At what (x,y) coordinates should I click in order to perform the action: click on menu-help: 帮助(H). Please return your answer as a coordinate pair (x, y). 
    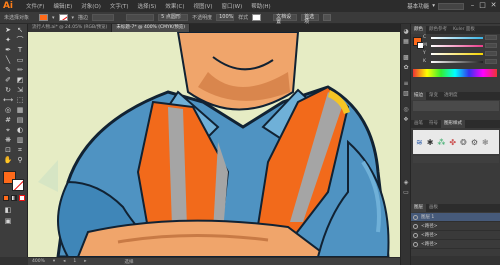
    Looking at the image, I should click on (260, 6).